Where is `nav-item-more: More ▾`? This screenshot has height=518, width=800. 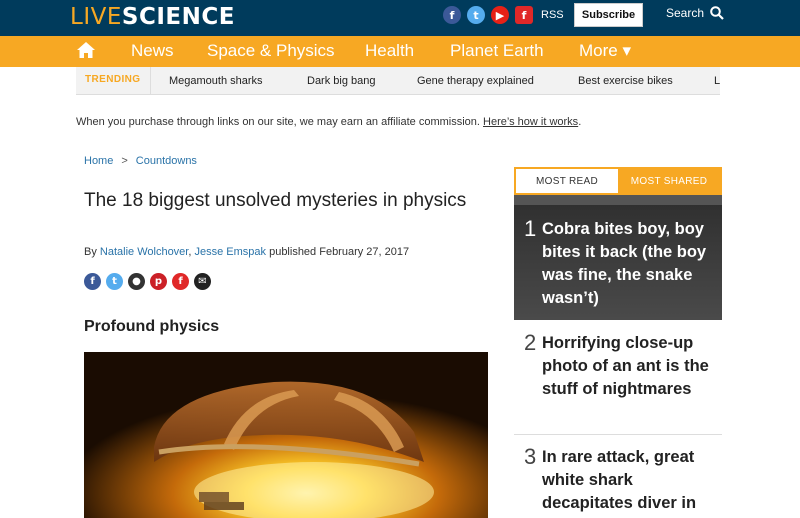 nav-item-more: More ▾ is located at coordinates (605, 51).